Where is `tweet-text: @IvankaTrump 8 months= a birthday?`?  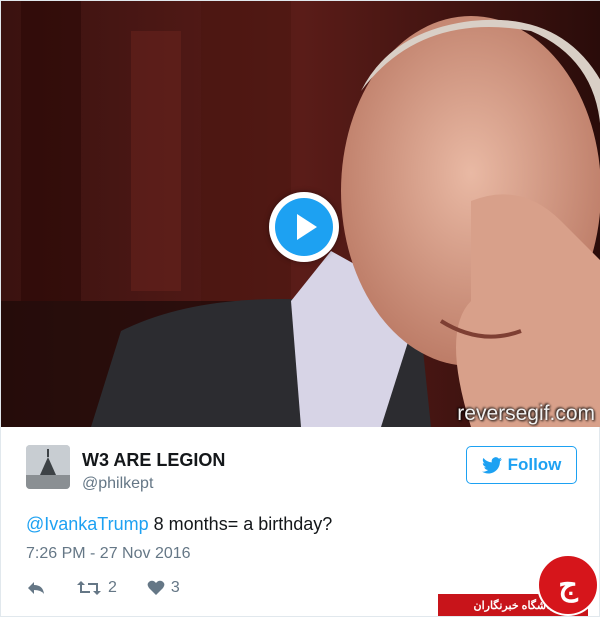 tweet-text: @IvankaTrump 8 months= a birthday? is located at coordinates (179, 524).